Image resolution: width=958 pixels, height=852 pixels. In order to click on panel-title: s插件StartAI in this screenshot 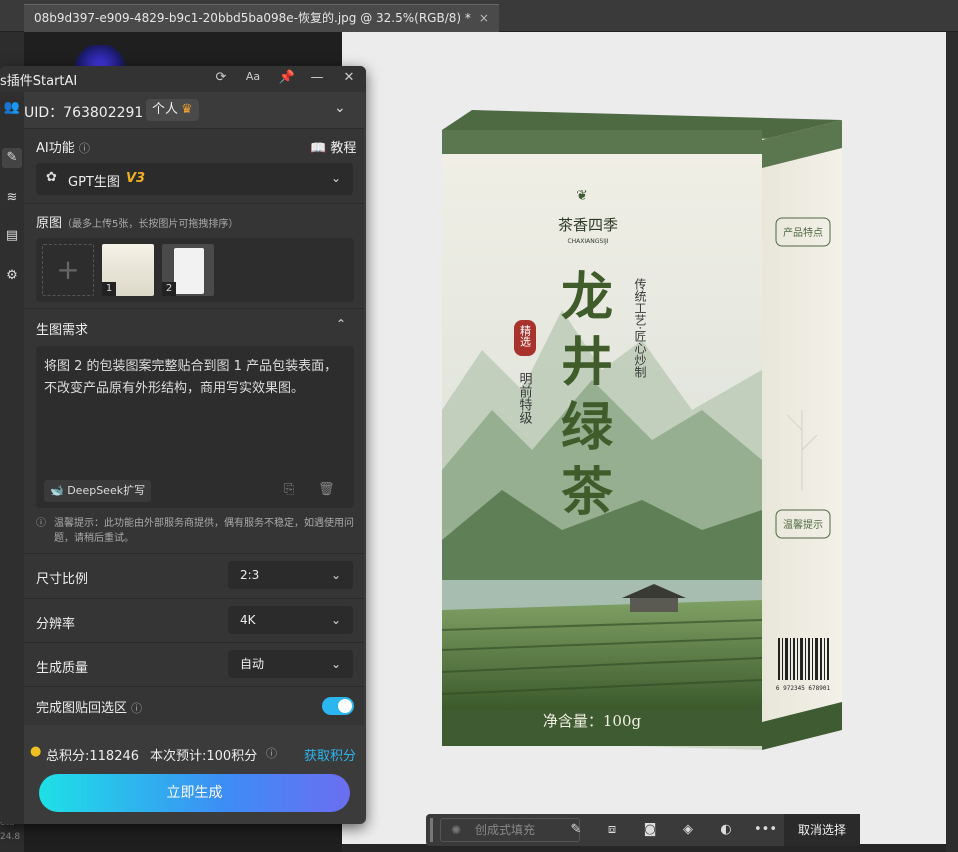, I will do `click(39, 81)`.